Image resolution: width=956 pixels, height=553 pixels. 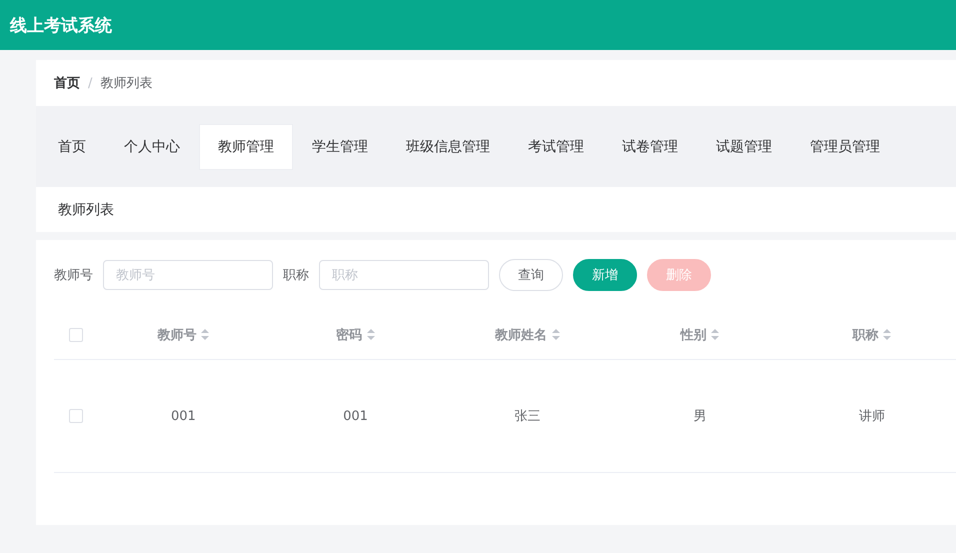 I want to click on page-title: 教师列表, so click(x=86, y=209).